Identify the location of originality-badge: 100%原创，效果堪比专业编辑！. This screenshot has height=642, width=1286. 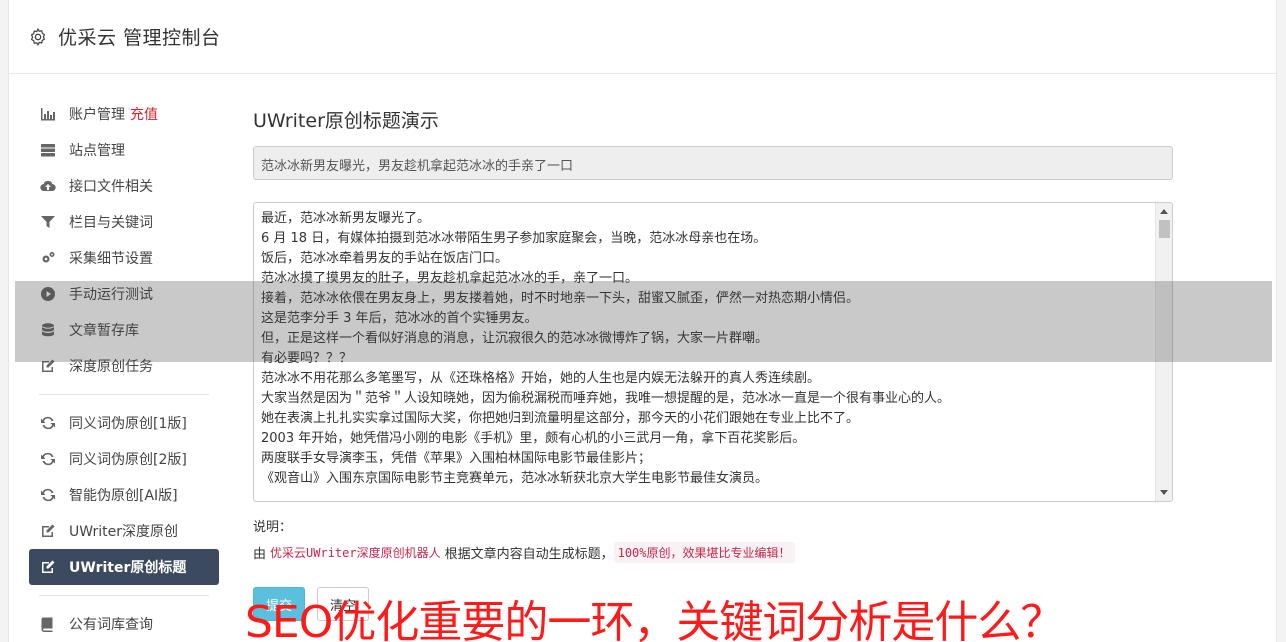
(704, 552).